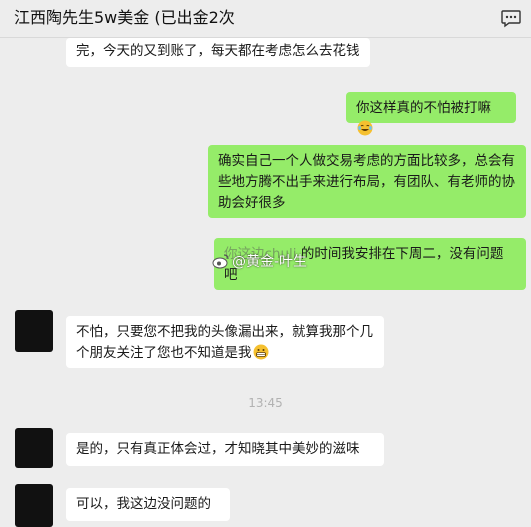  I want to click on chat-header: 江西陶先生5w美金 (已出金2次, so click(265, 19).